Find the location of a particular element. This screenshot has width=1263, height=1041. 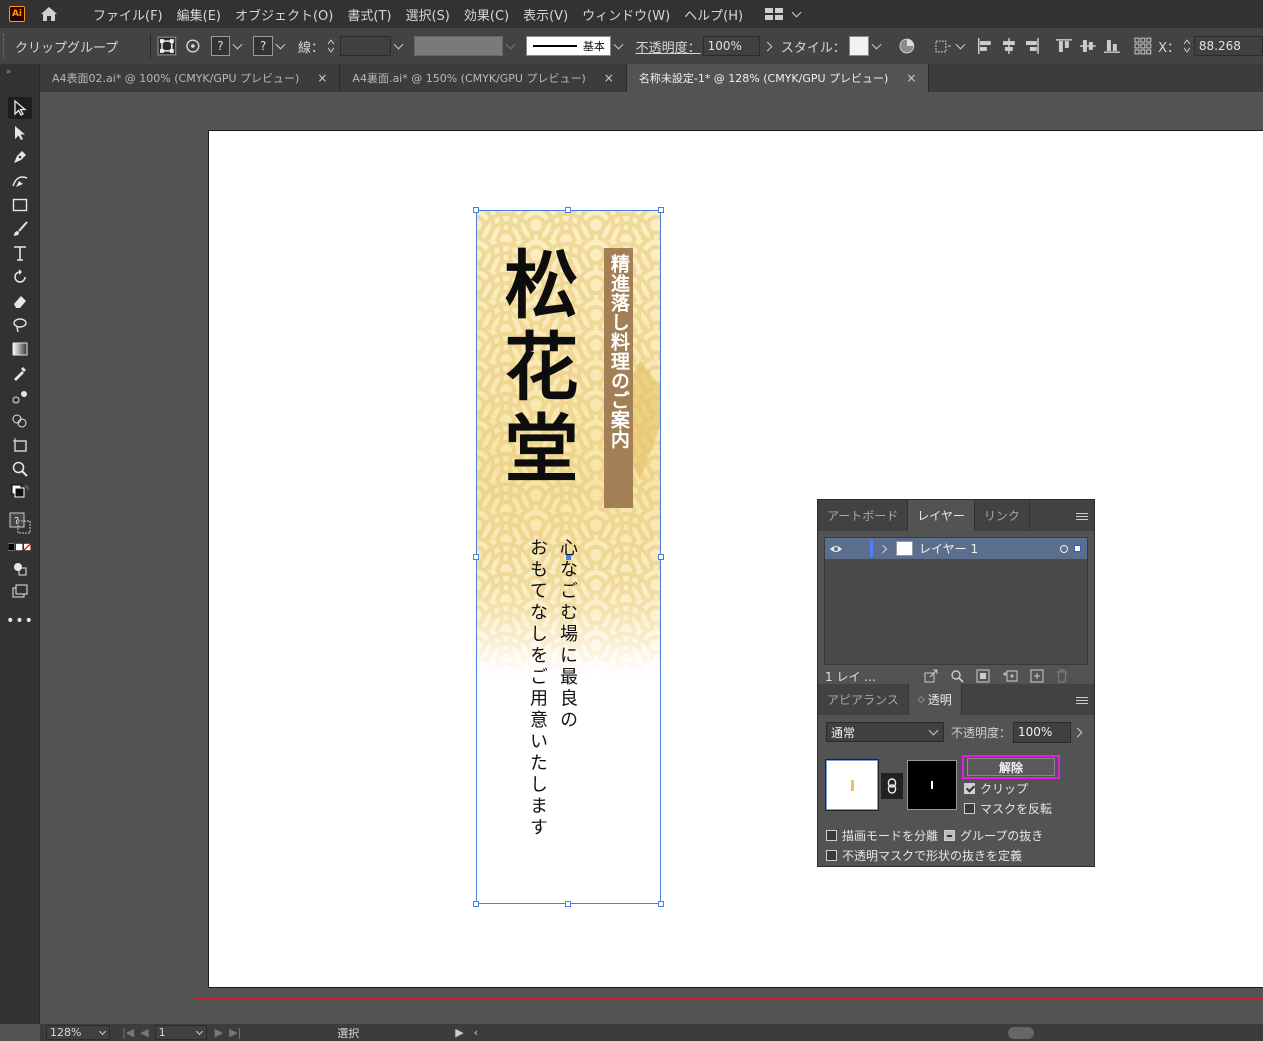

edit-contents-icon is located at coordinates (193, 46).